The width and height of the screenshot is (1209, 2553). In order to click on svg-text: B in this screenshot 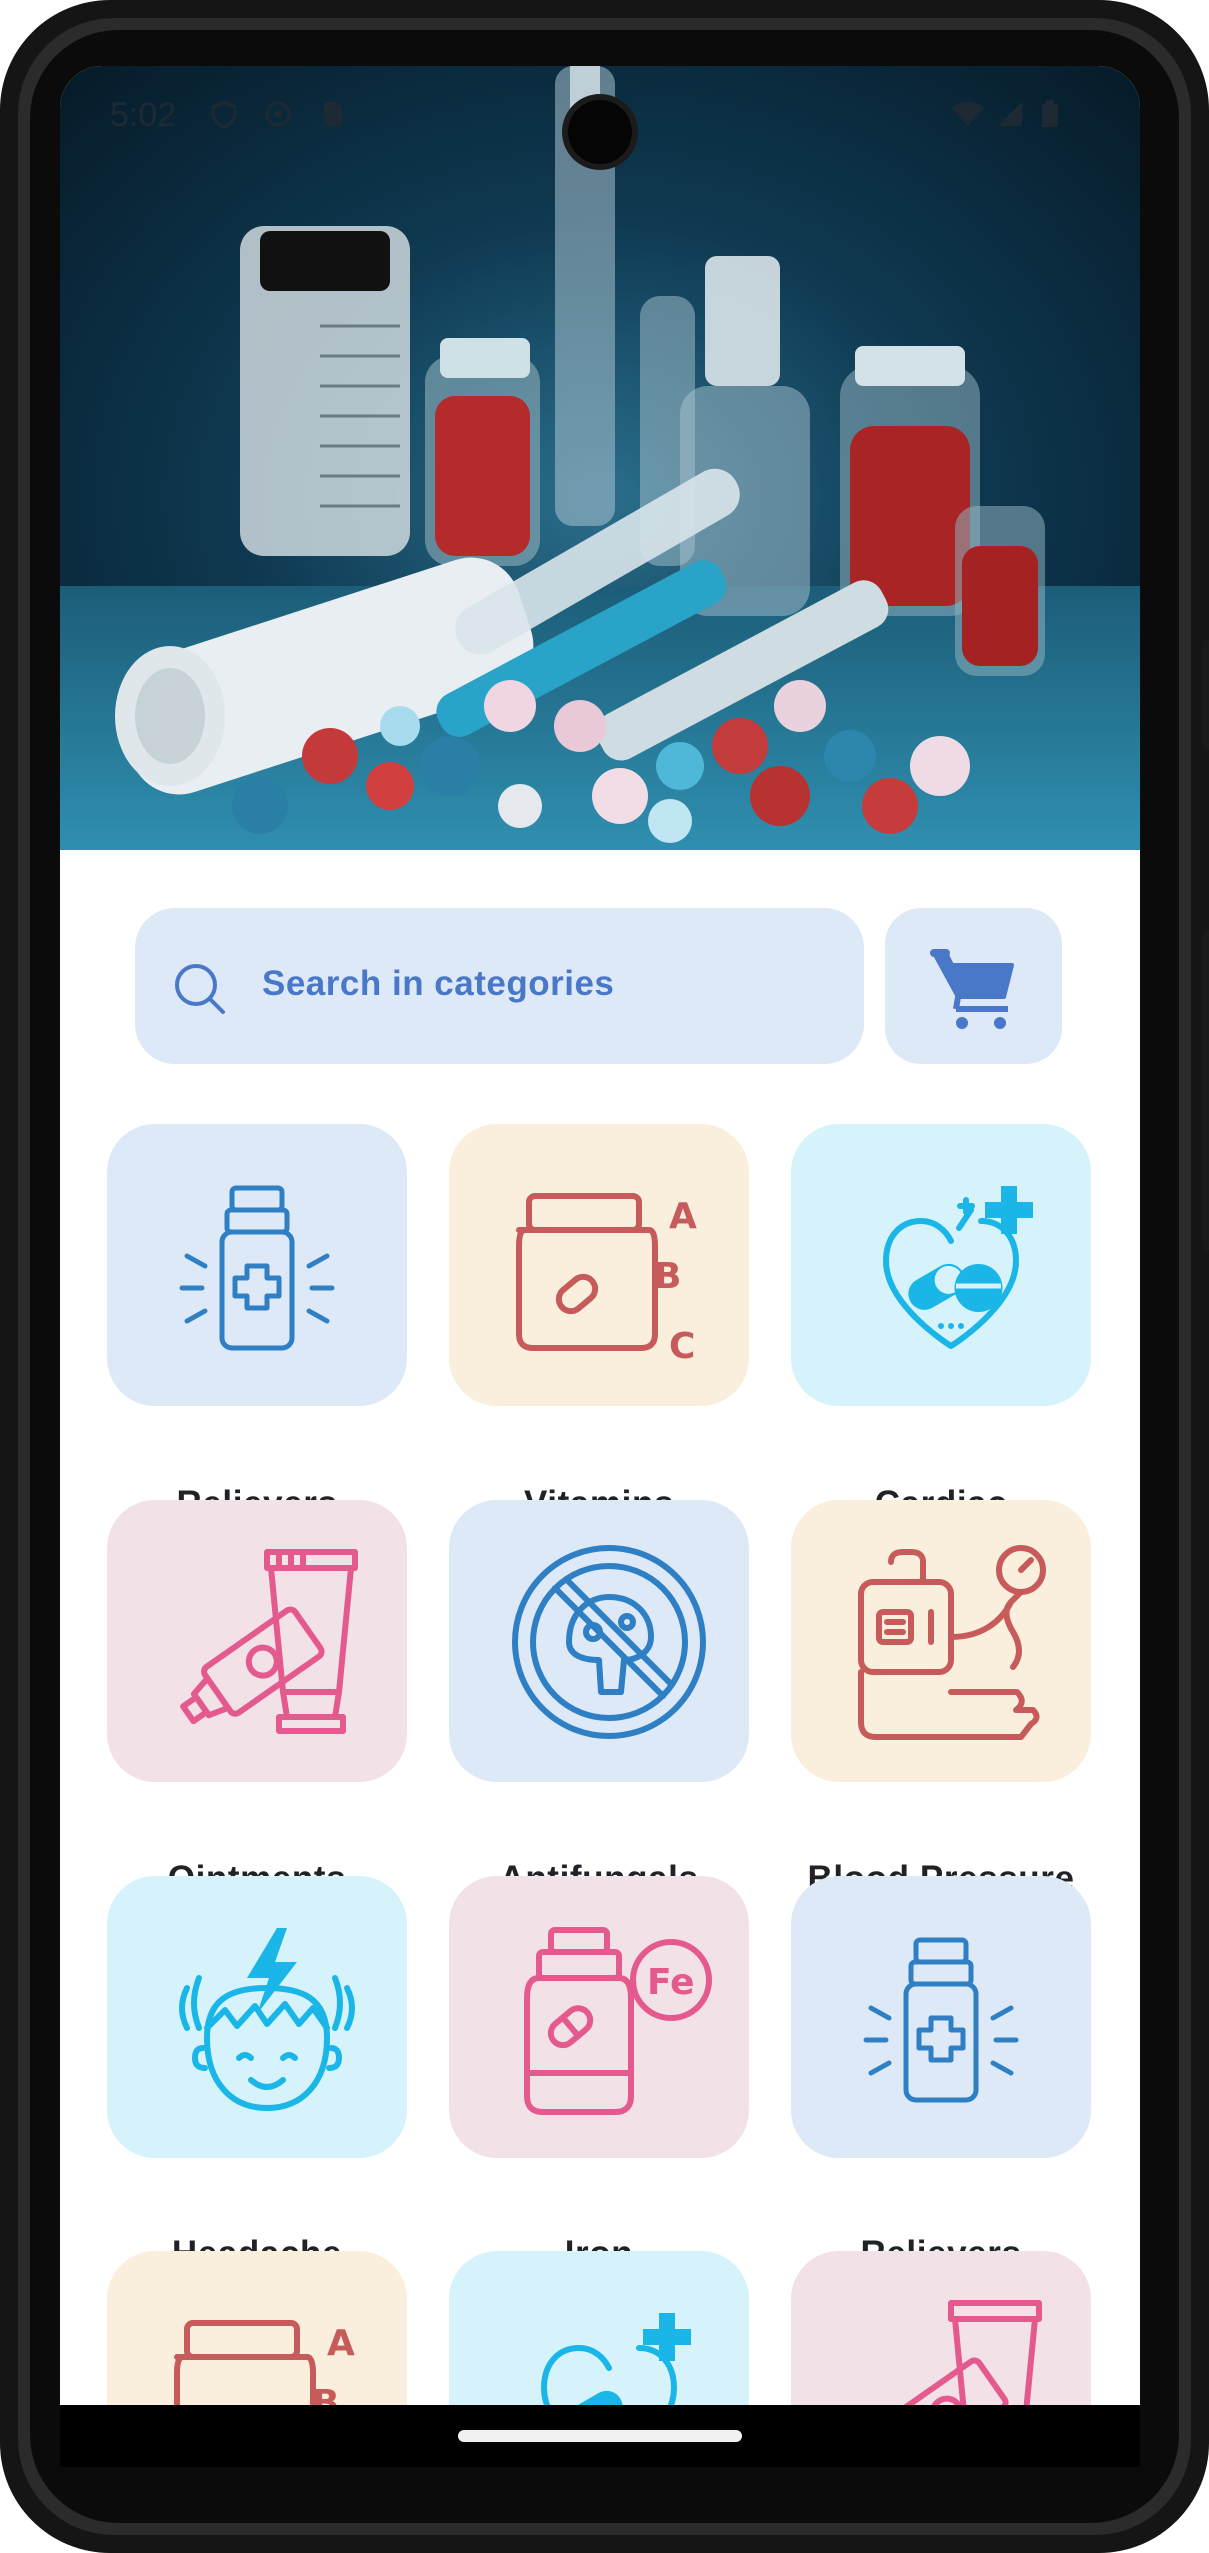, I will do `click(667, 1276)`.